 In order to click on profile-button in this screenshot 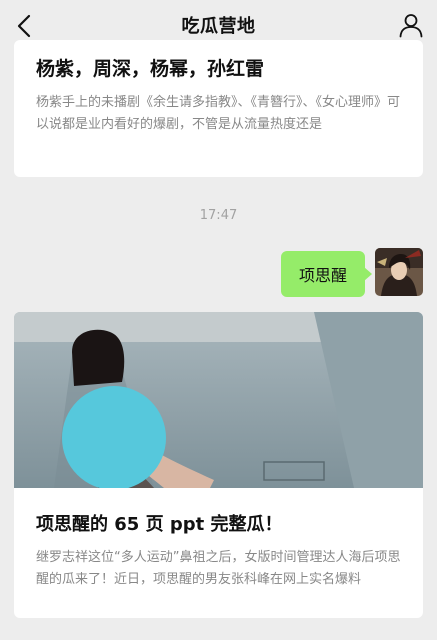, I will do `click(411, 25)`.